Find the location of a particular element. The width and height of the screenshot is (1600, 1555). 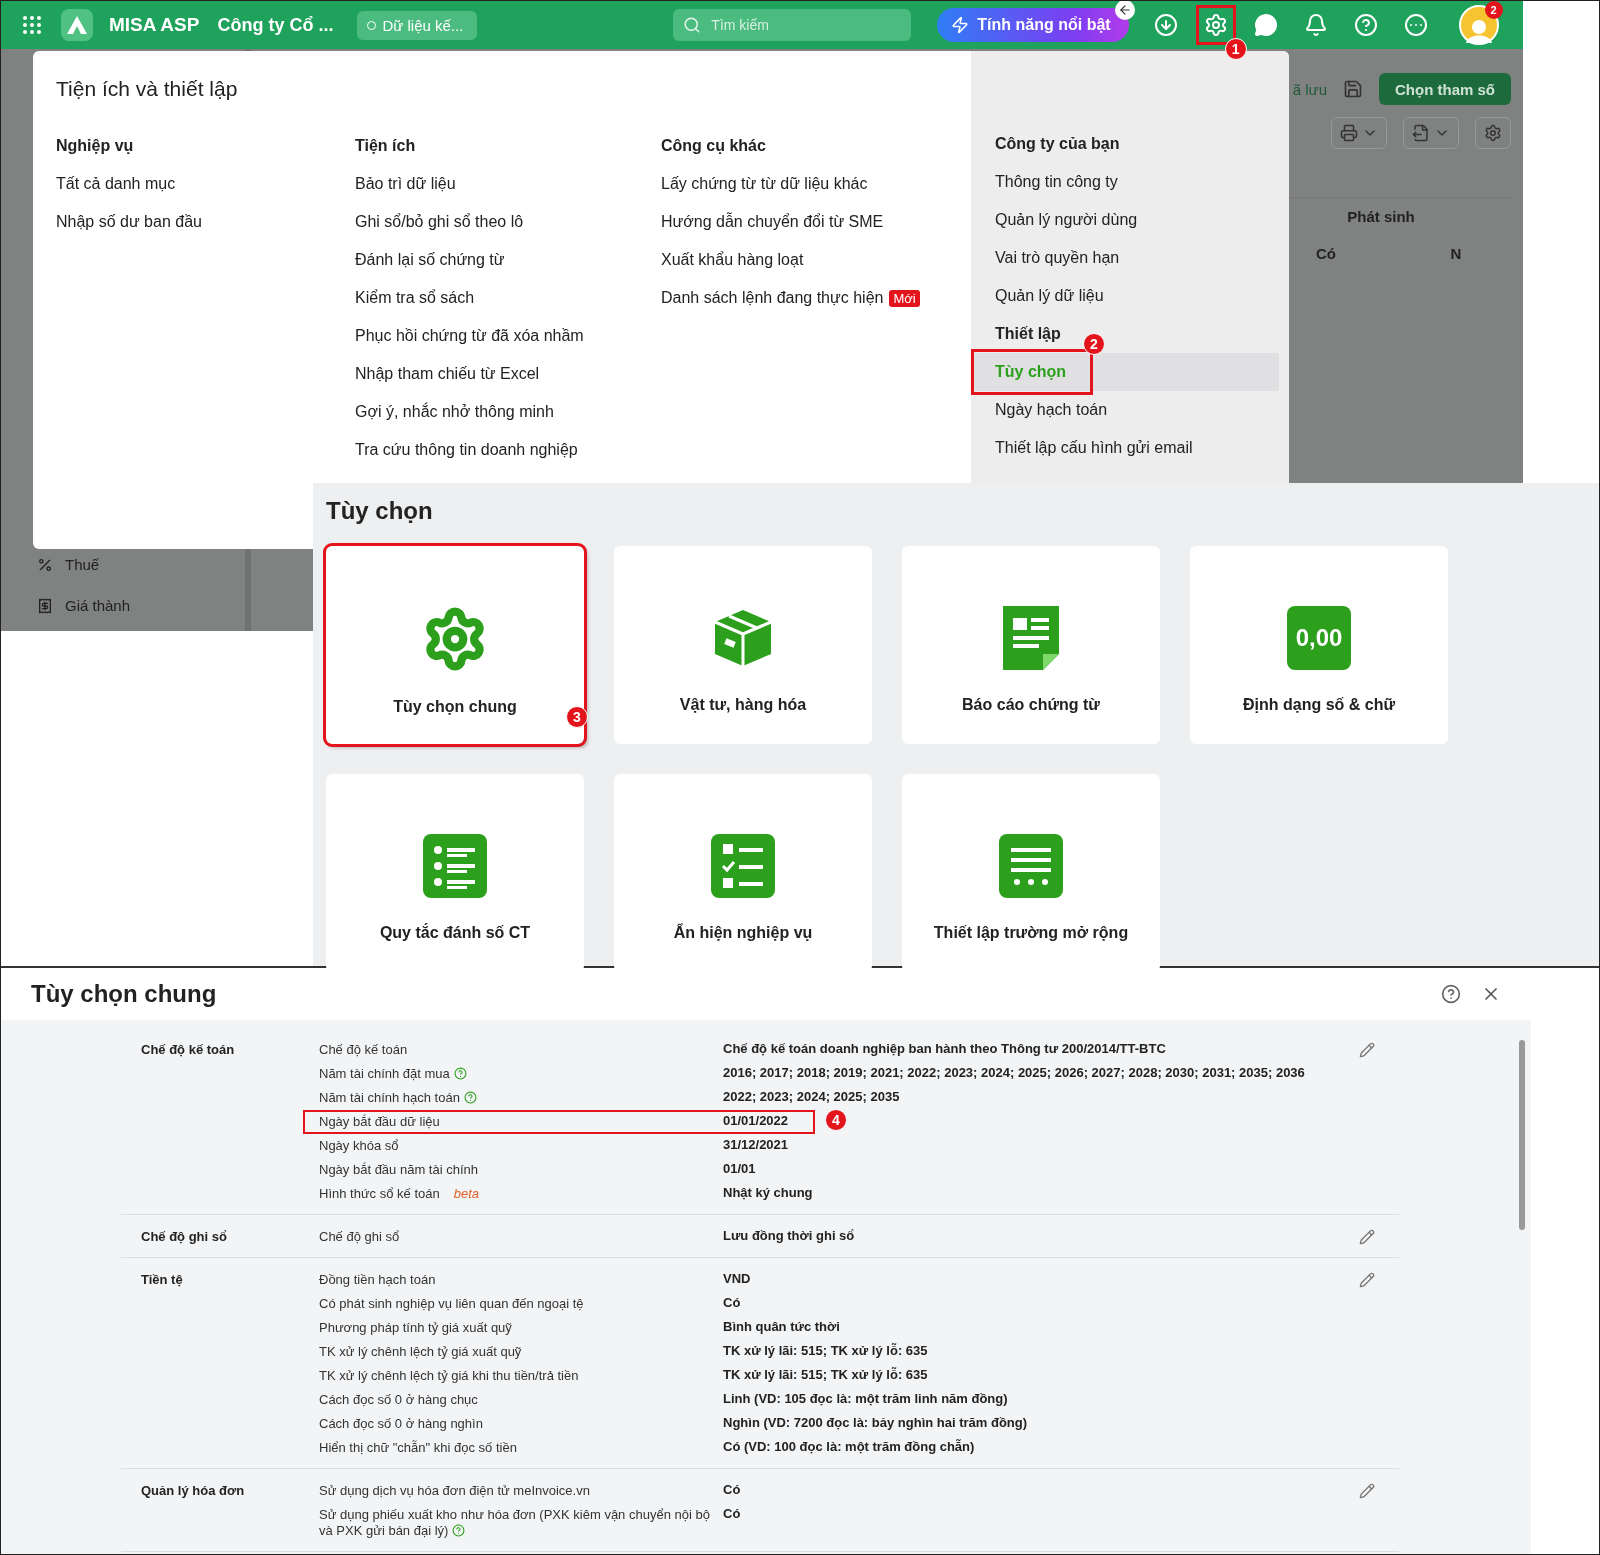

option-value: 01/01 is located at coordinates (739, 1169).